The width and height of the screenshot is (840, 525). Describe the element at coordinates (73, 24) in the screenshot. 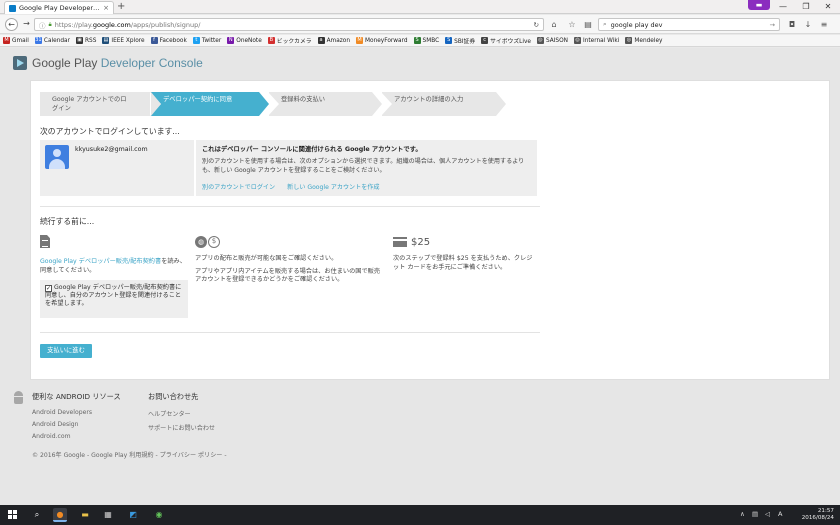

I see `url-prefix: https://play.` at that location.